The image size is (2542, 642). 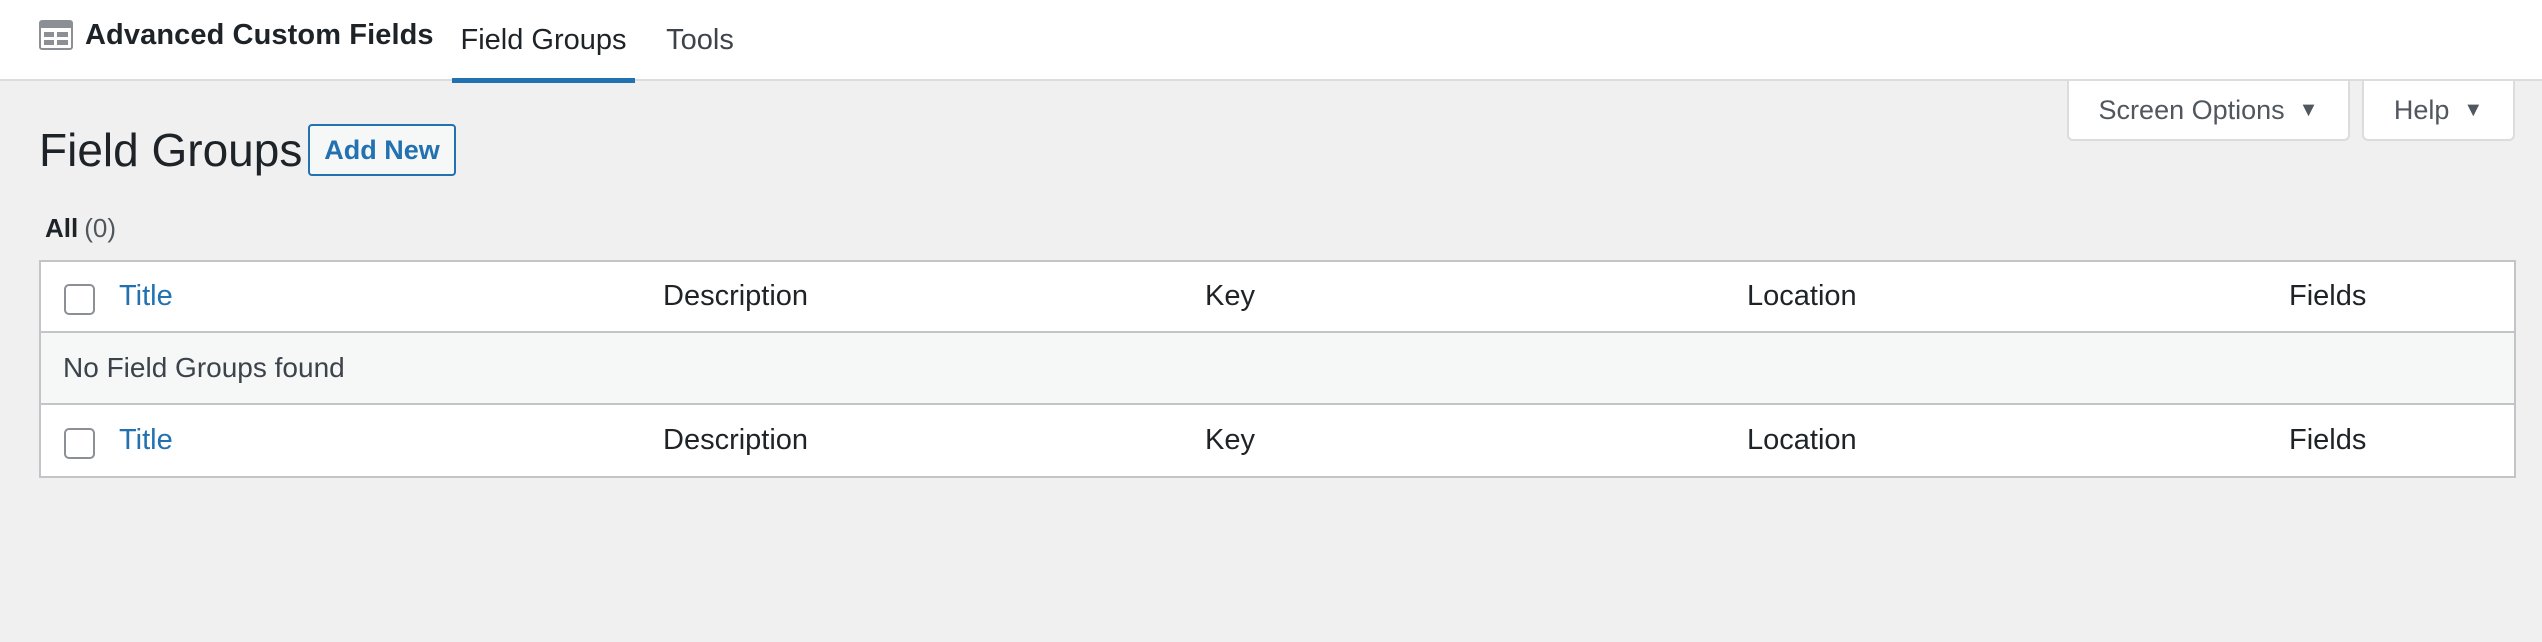 I want to click on help-label: Help, so click(x=2421, y=109).